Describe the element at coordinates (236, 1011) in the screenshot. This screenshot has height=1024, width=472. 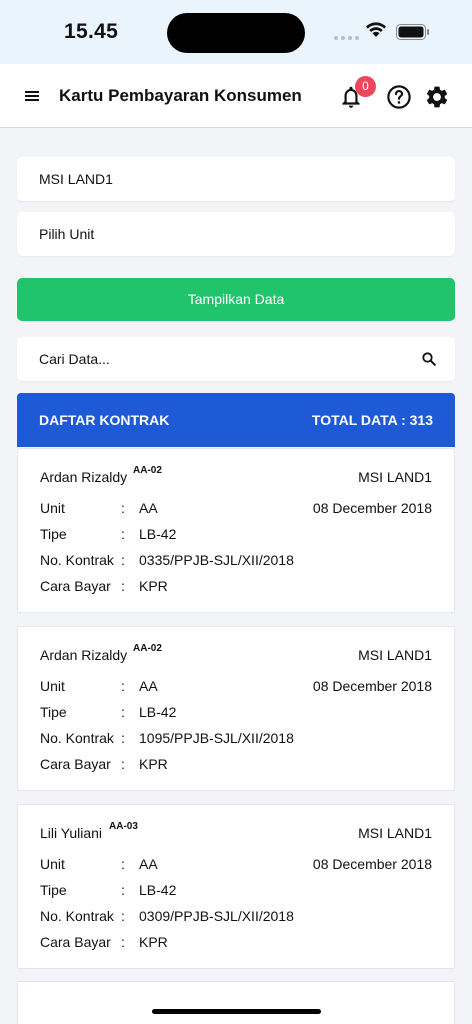
I see `home-indicator` at that location.